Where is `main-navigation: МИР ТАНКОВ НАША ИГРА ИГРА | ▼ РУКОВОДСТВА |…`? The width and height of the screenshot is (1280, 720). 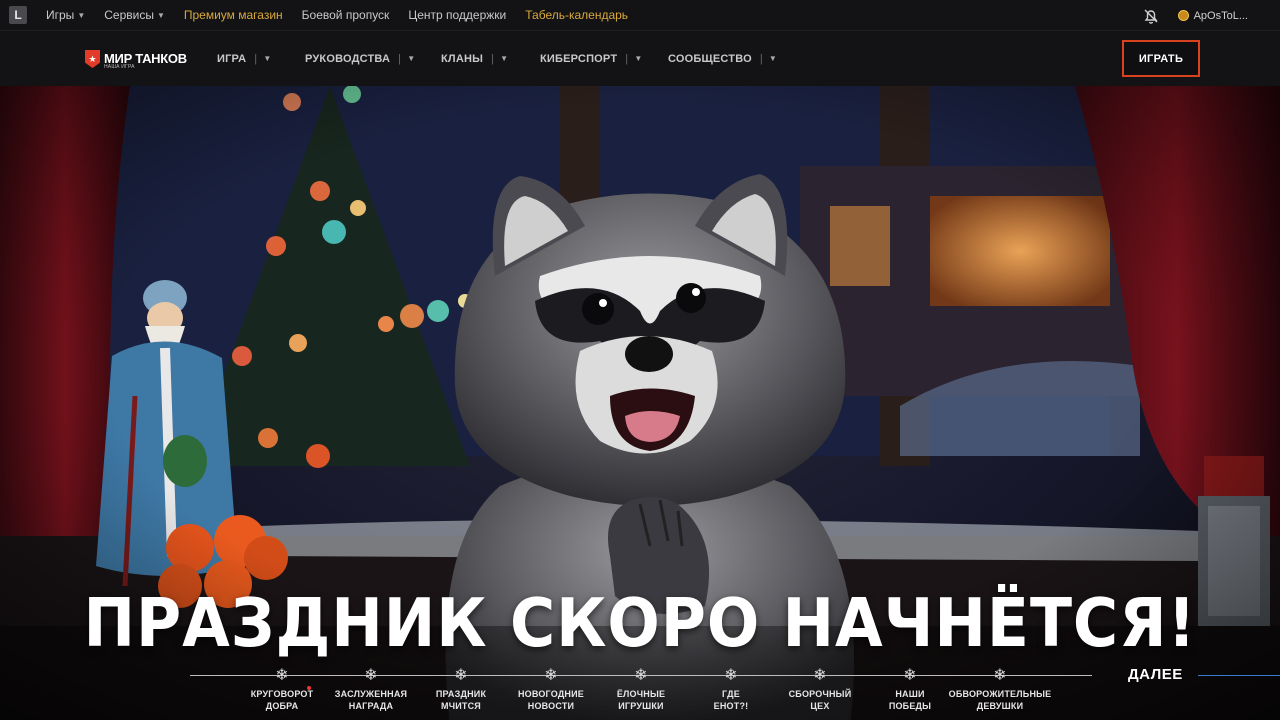 main-navigation: МИР ТАНКОВ НАША ИГРА ИГРА | ▼ РУКОВОДСТВА |… is located at coordinates (640, 58).